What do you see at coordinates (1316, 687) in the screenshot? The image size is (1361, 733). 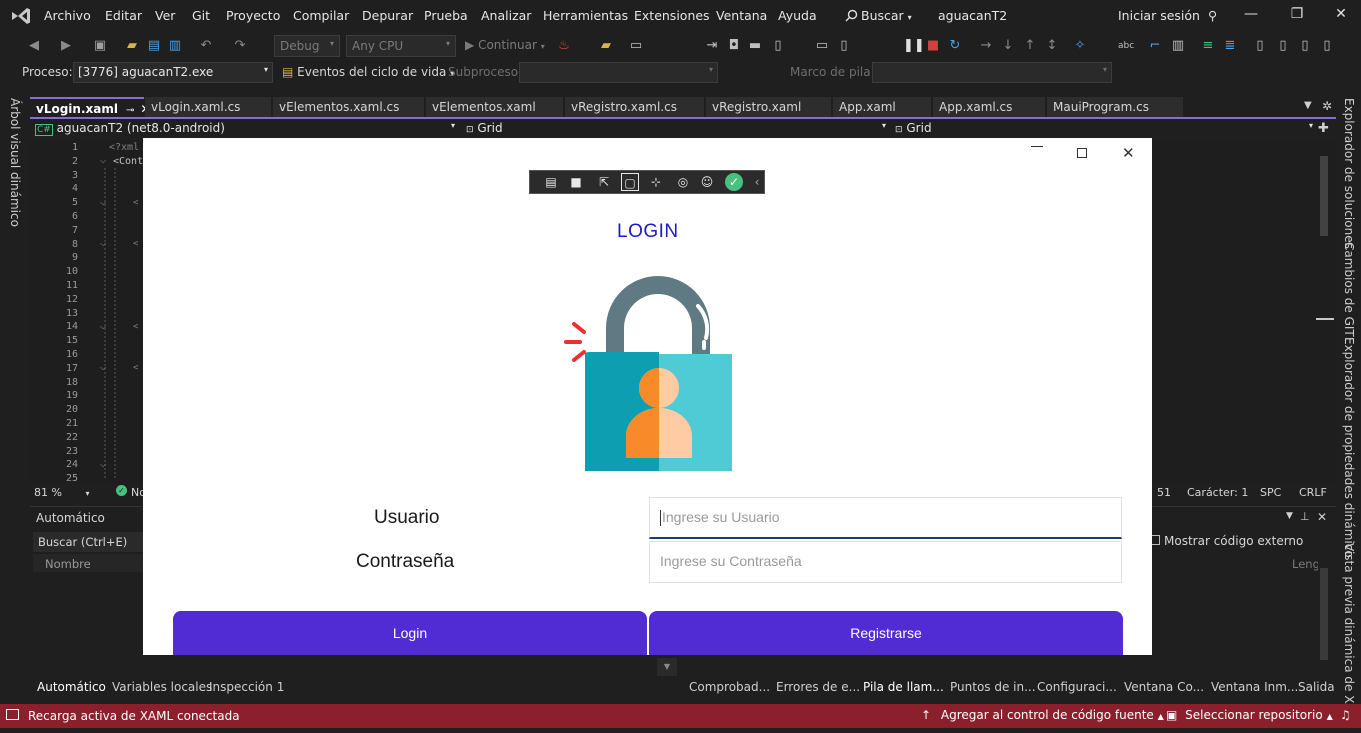 I see `tab-output: Salida` at bounding box center [1316, 687].